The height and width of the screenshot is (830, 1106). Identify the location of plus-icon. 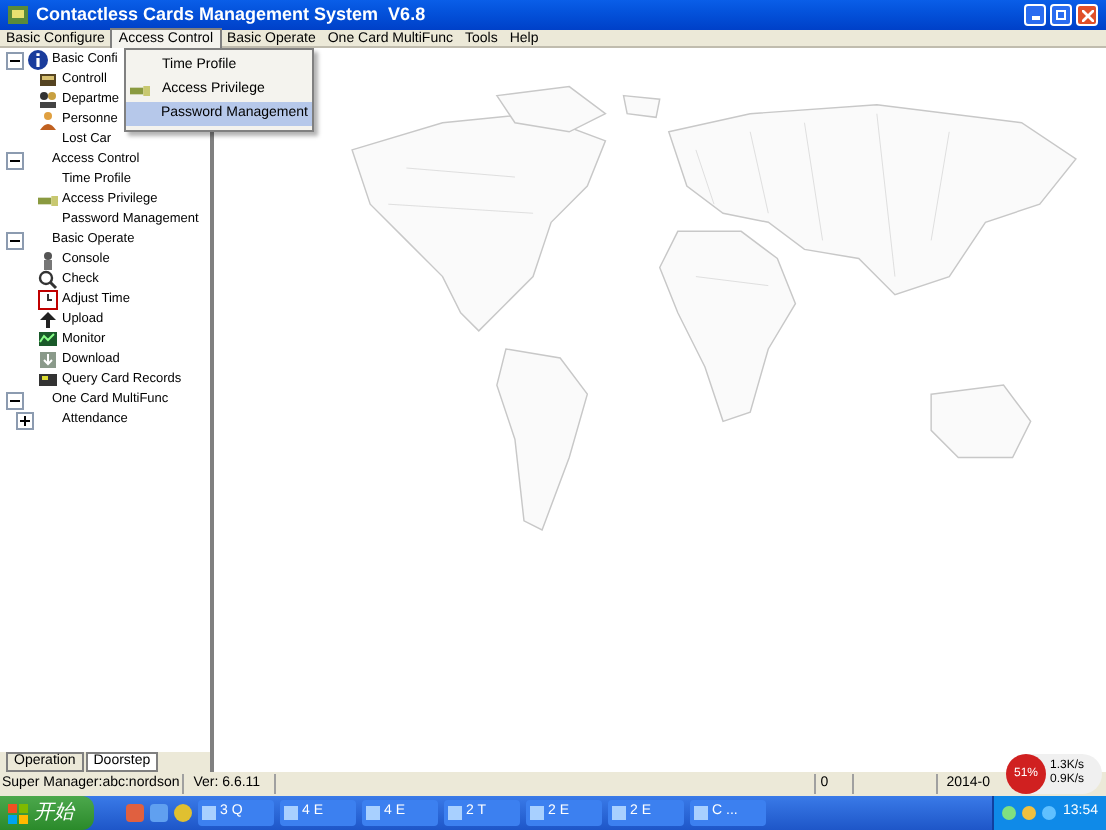
(25, 420).